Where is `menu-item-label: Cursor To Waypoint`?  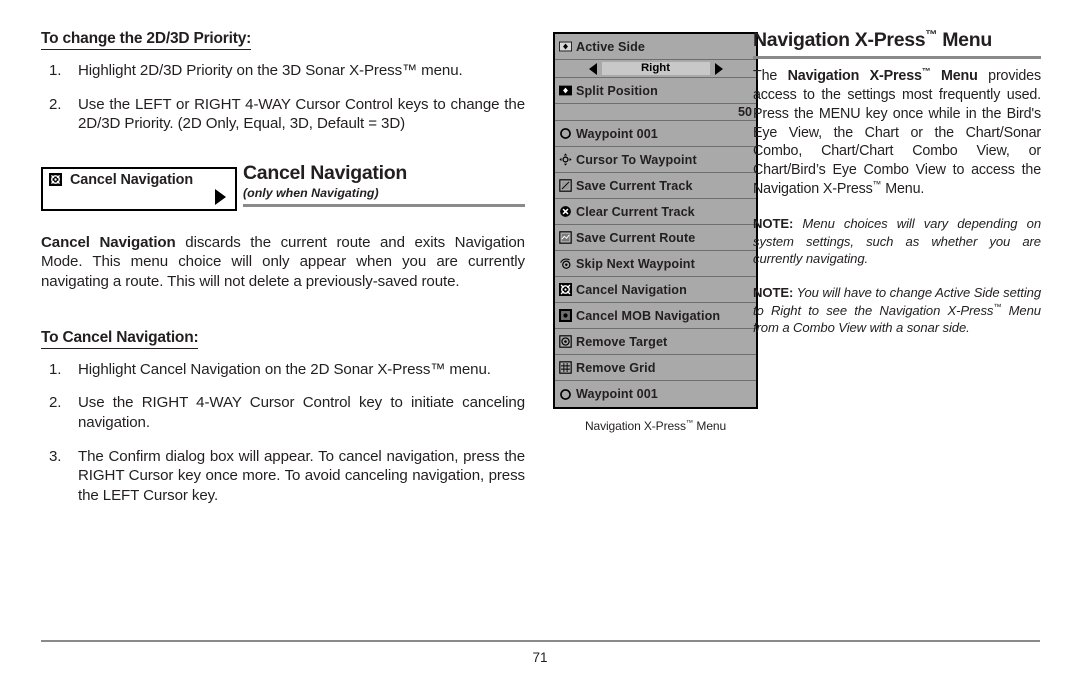
menu-item-label: Cursor To Waypoint is located at coordinates (636, 159).